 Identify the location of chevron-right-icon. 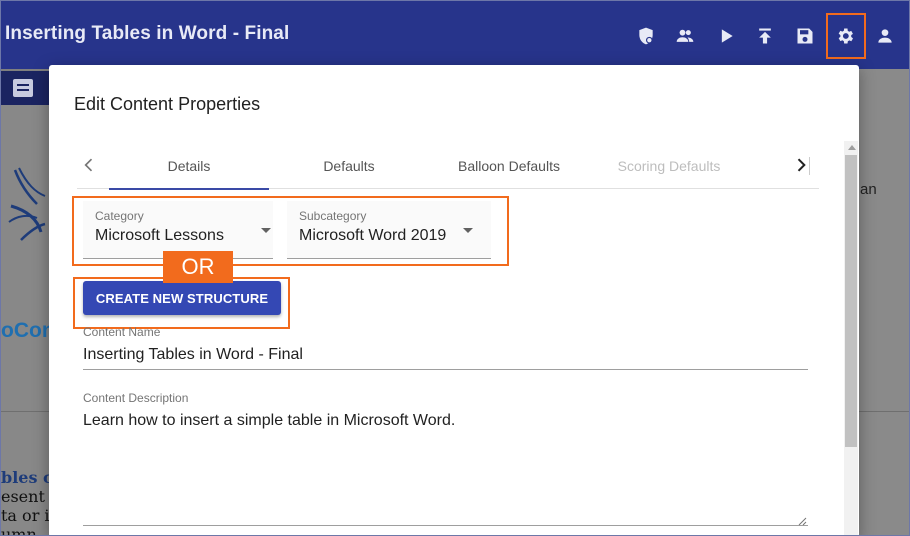
(801, 165).